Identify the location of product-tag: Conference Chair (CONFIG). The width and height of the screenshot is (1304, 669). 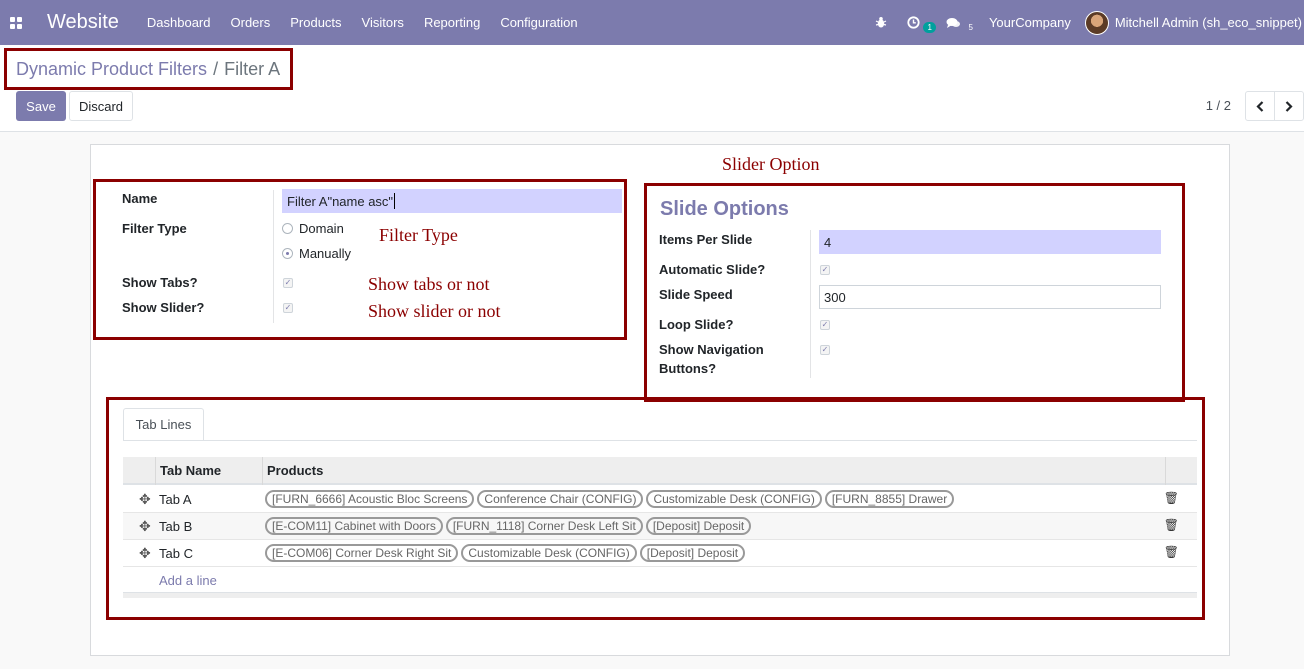
(560, 499).